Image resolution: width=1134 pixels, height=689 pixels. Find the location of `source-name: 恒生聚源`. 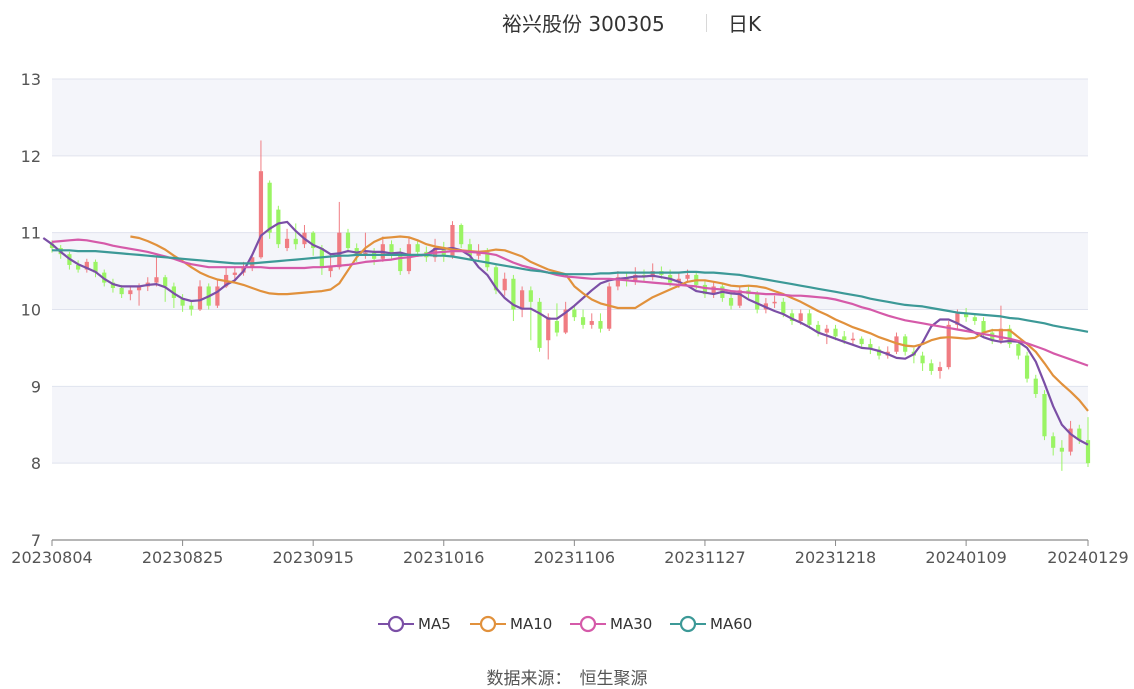

source-name: 恒生聚源 is located at coordinates (613, 679).